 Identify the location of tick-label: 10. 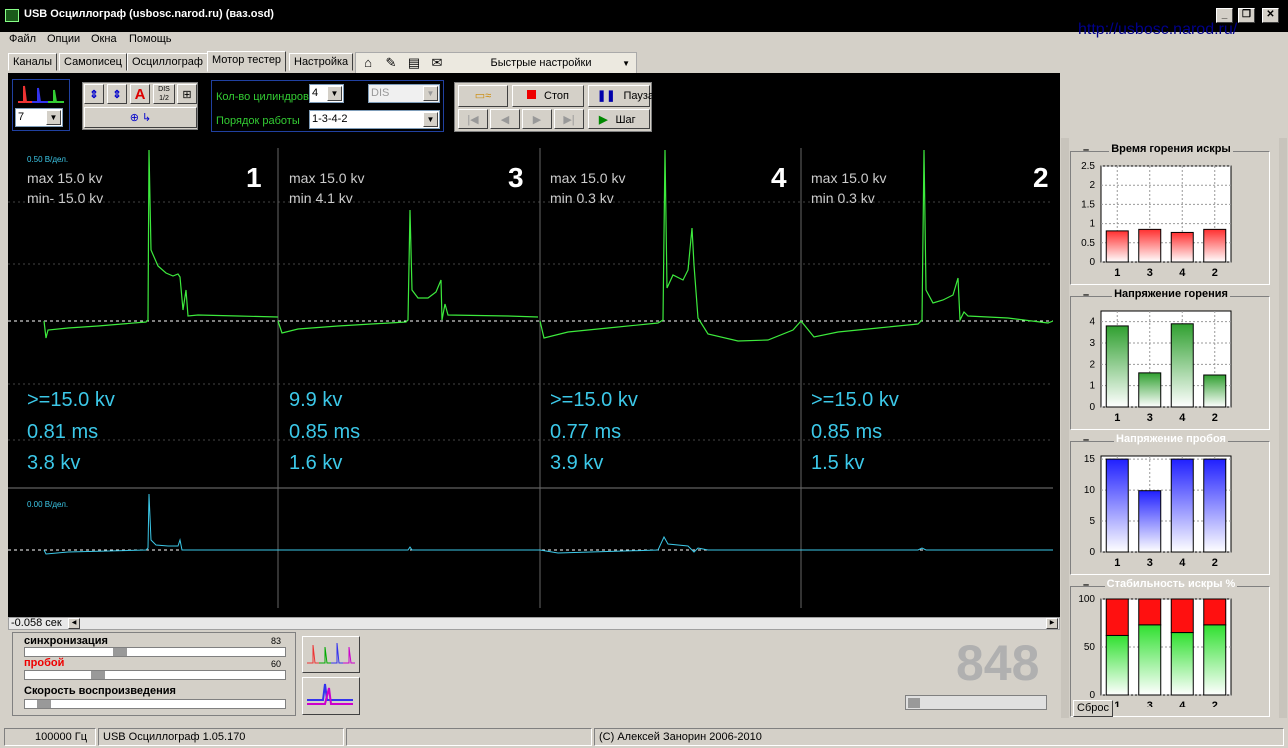
(1090, 490).